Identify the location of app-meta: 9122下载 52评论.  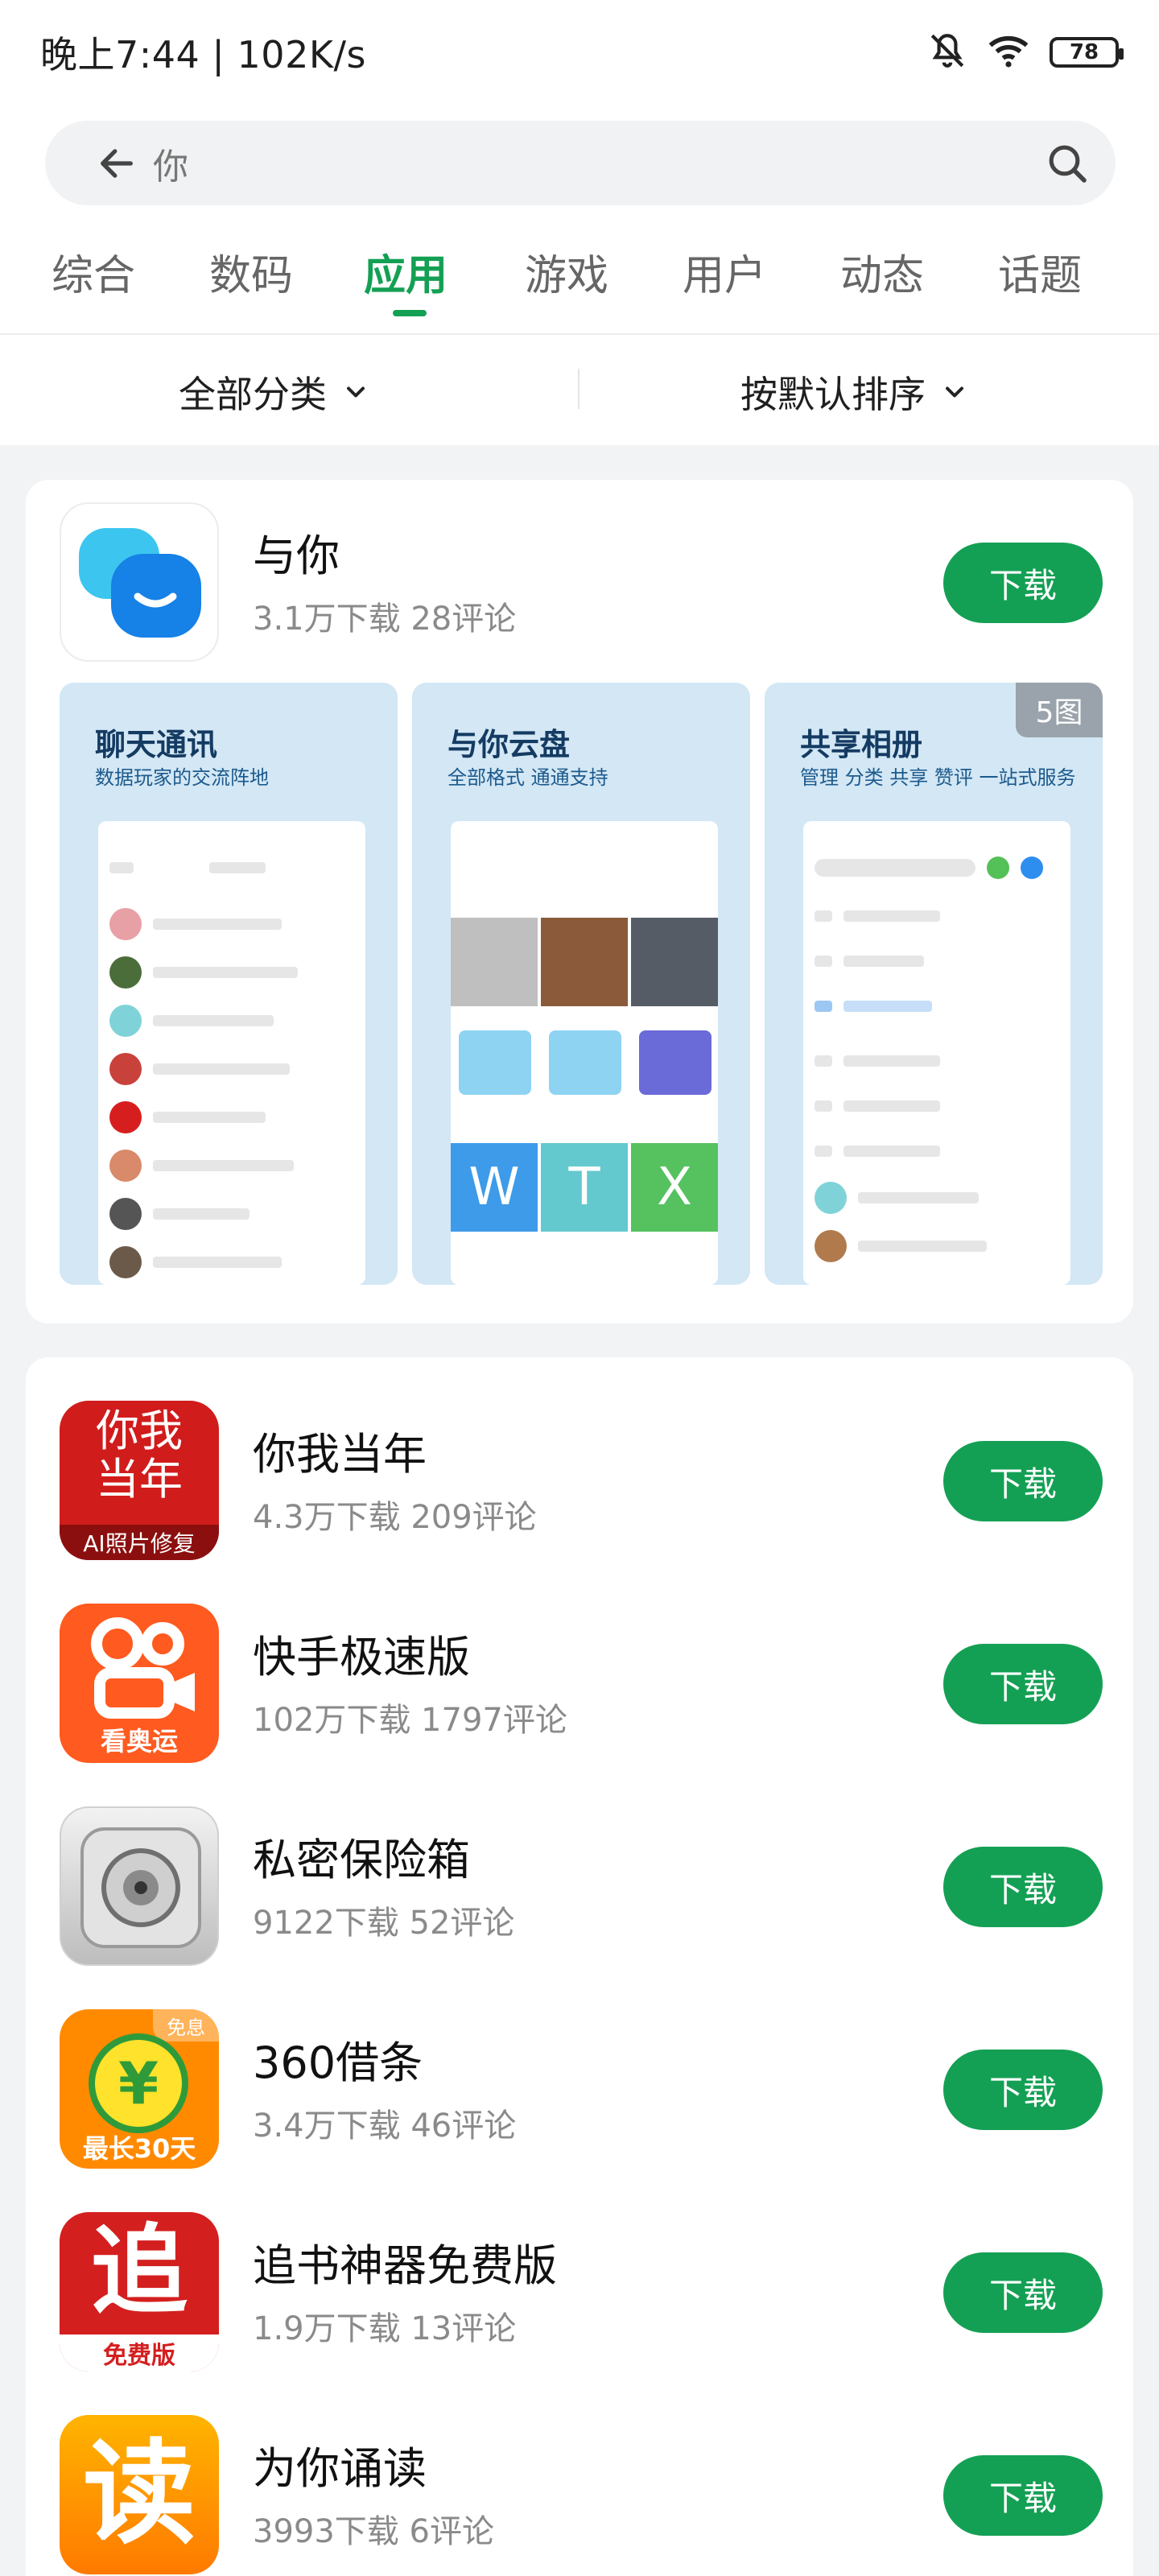
(384, 1923).